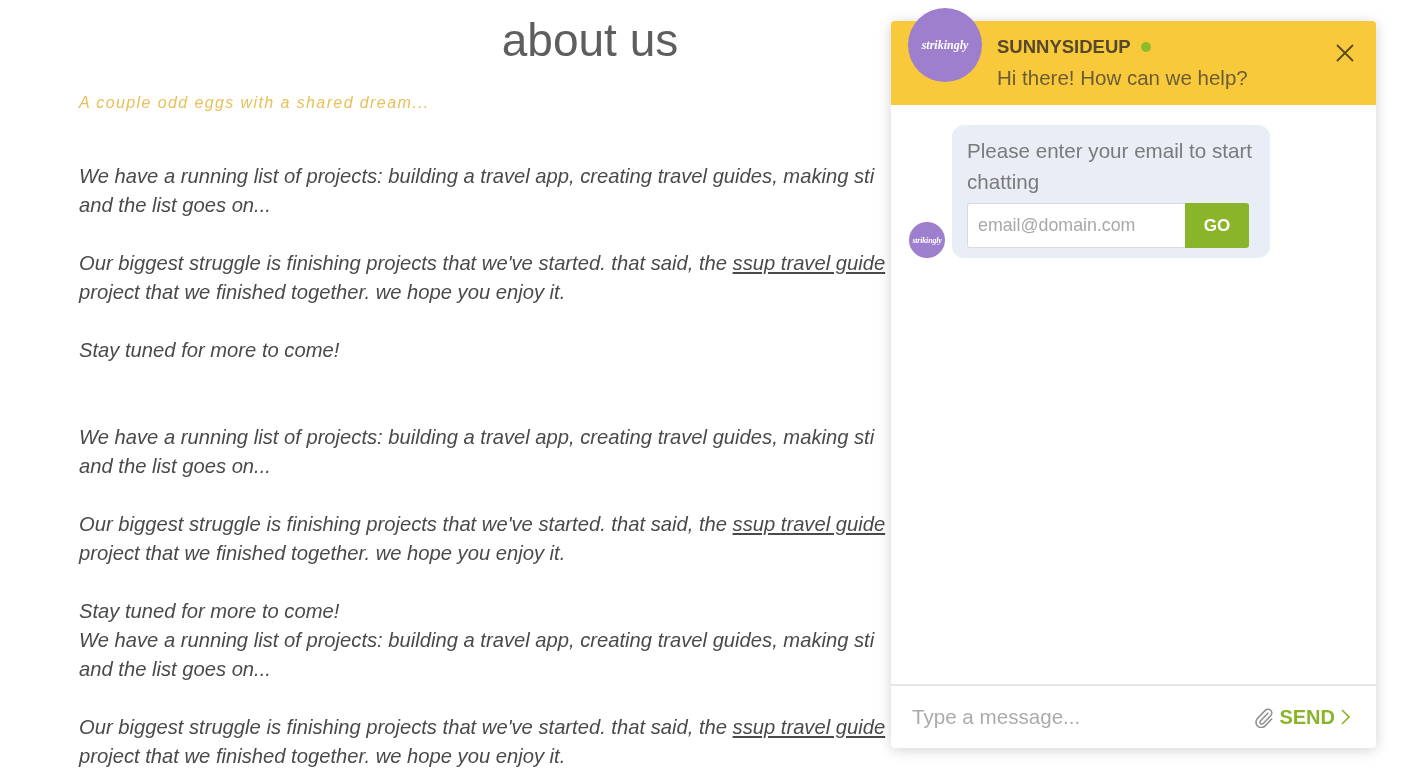  I want to click on close-icon, so click(1345, 53).